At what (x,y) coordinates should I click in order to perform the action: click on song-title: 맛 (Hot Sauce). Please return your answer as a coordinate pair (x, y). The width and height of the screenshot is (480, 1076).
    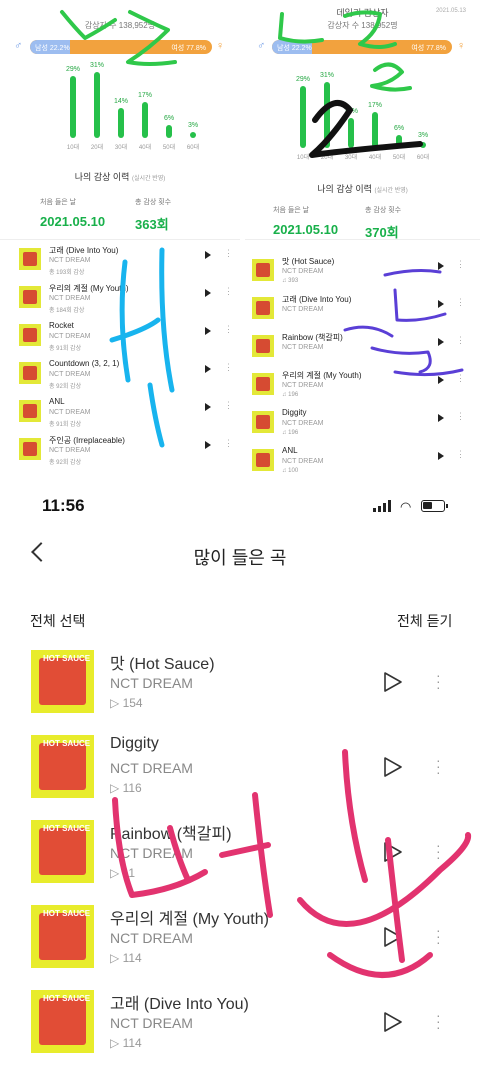
    Looking at the image, I should click on (162, 664).